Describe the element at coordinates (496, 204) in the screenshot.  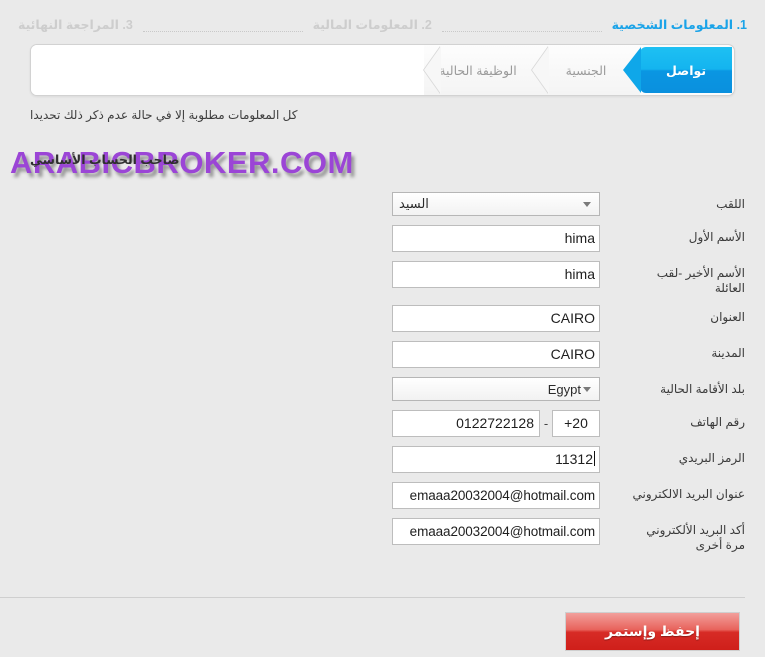
I see `title-select: السيد` at that location.